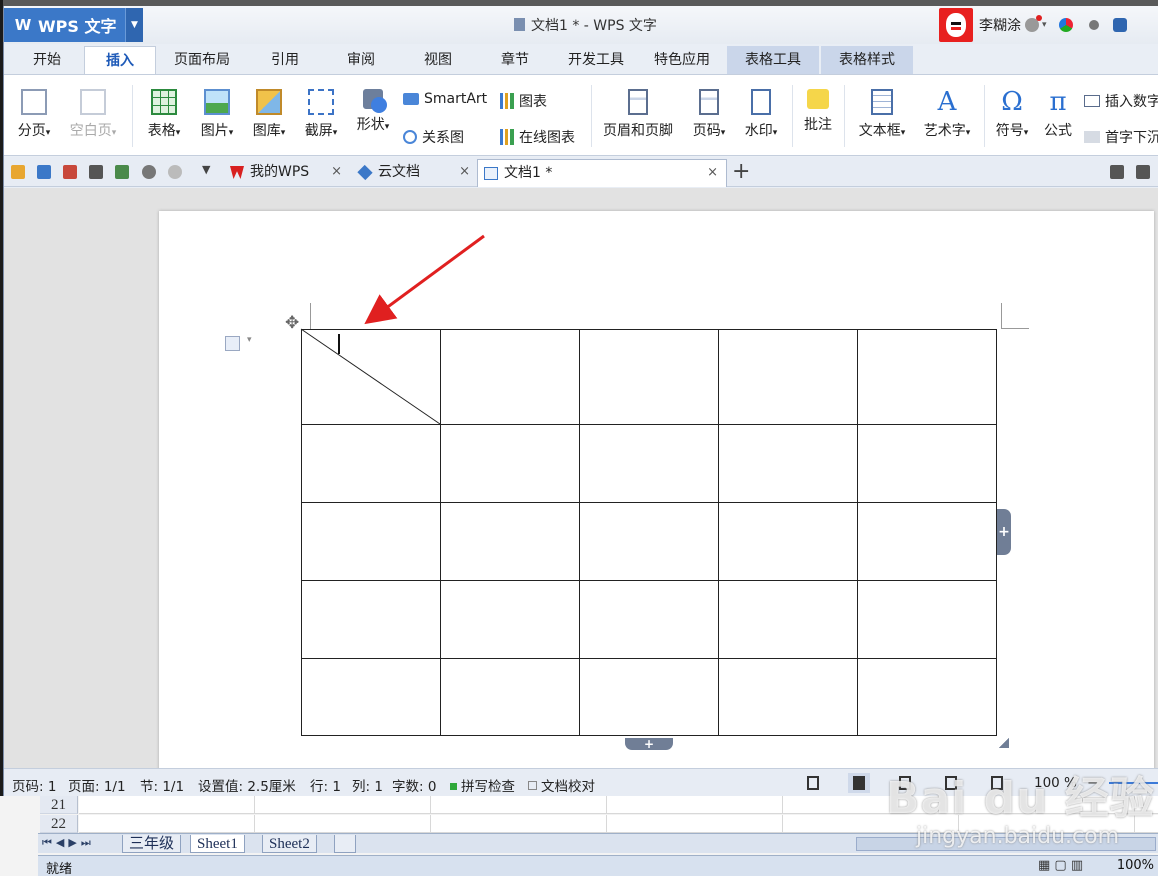 The width and height of the screenshot is (1158, 876). I want to click on add-row-button: +, so click(649, 744).